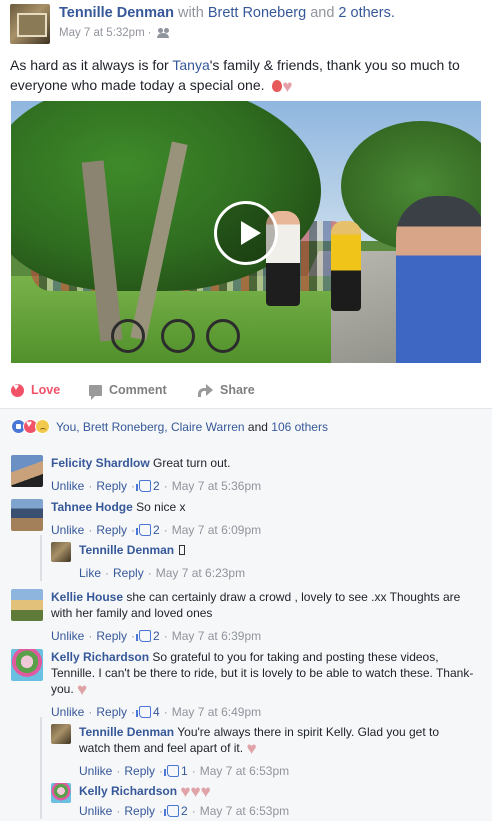 The image size is (492, 821). I want to click on comment-actions: Unlike · Reply · 4 · May 7 at 6:49pm, so click(156, 712).